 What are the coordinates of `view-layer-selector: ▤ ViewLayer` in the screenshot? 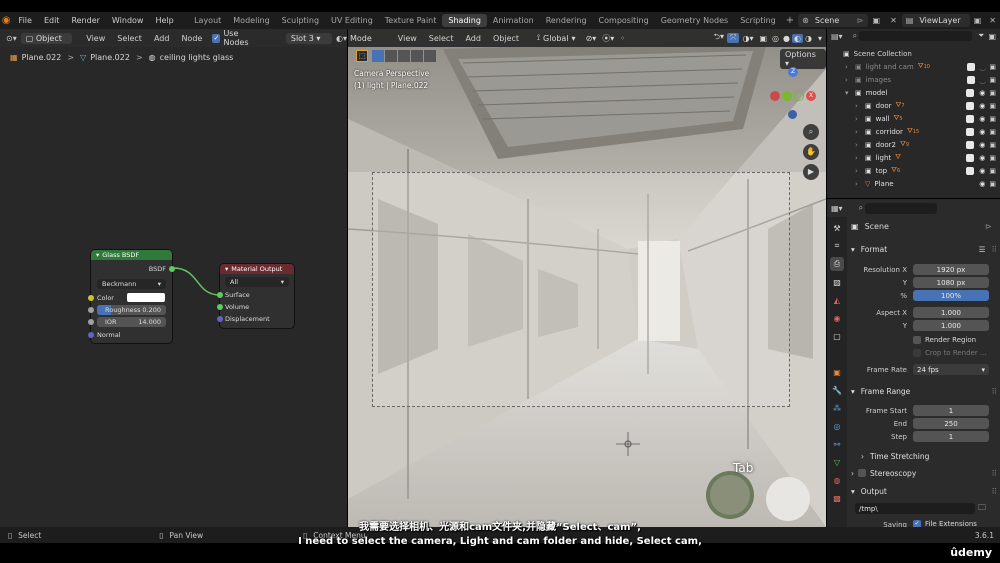 It's located at (935, 20).